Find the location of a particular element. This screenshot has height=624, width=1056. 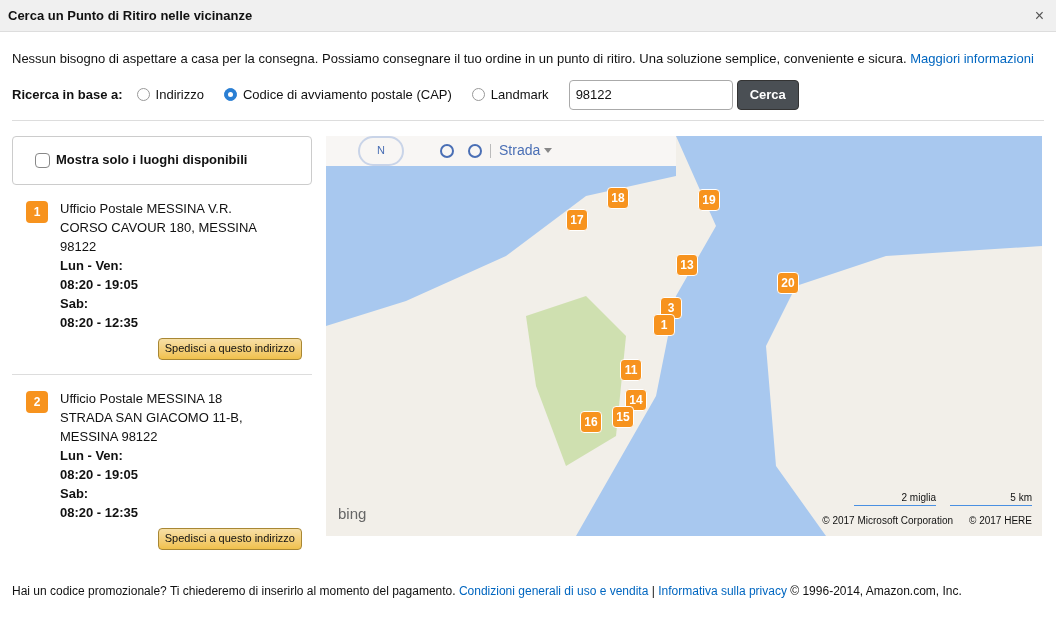

location-address: 98122 is located at coordinates (79, 246).